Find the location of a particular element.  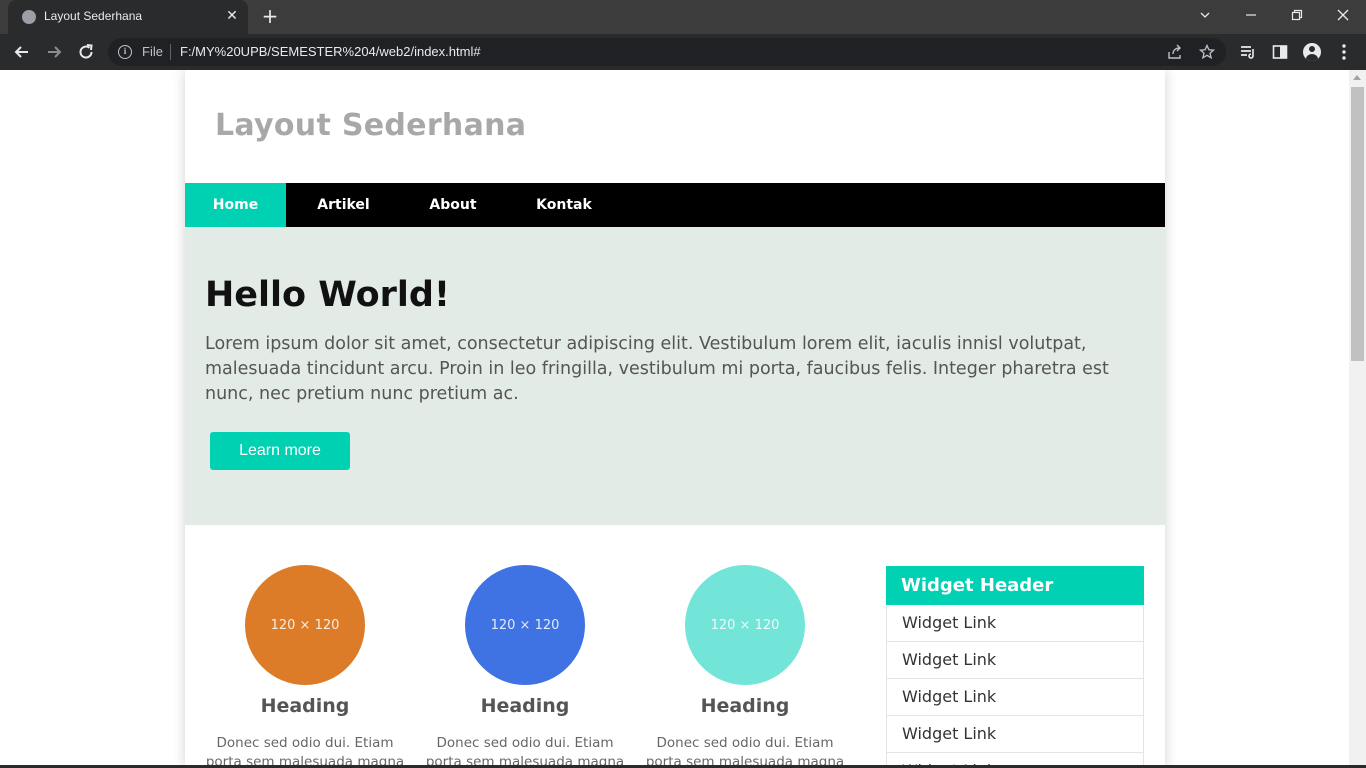

side-panel-icon is located at coordinates (1280, 52).